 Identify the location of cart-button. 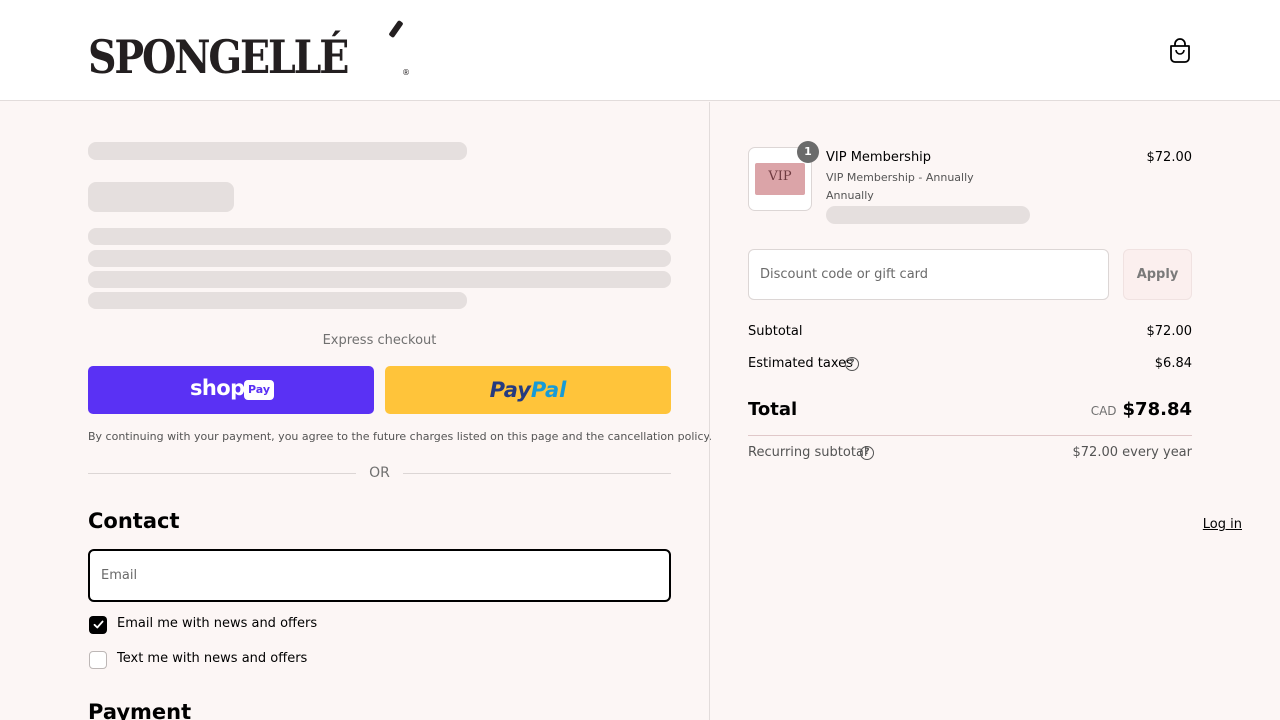
(1180, 51).